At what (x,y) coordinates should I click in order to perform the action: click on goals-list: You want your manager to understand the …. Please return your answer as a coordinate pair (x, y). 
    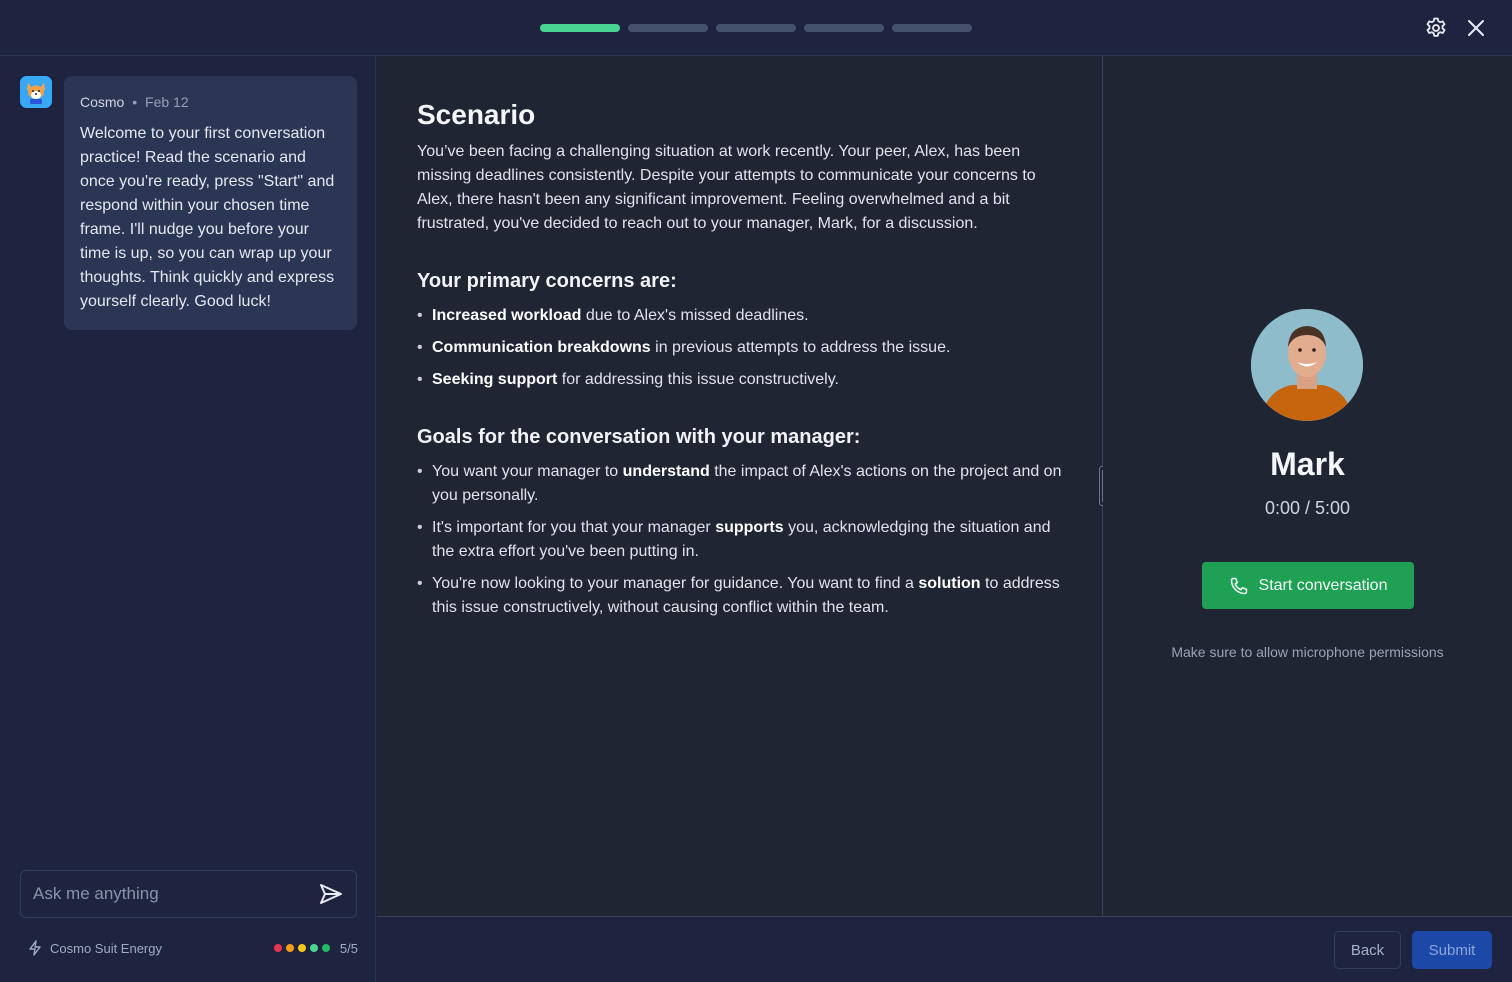
    Looking at the image, I should click on (739, 540).